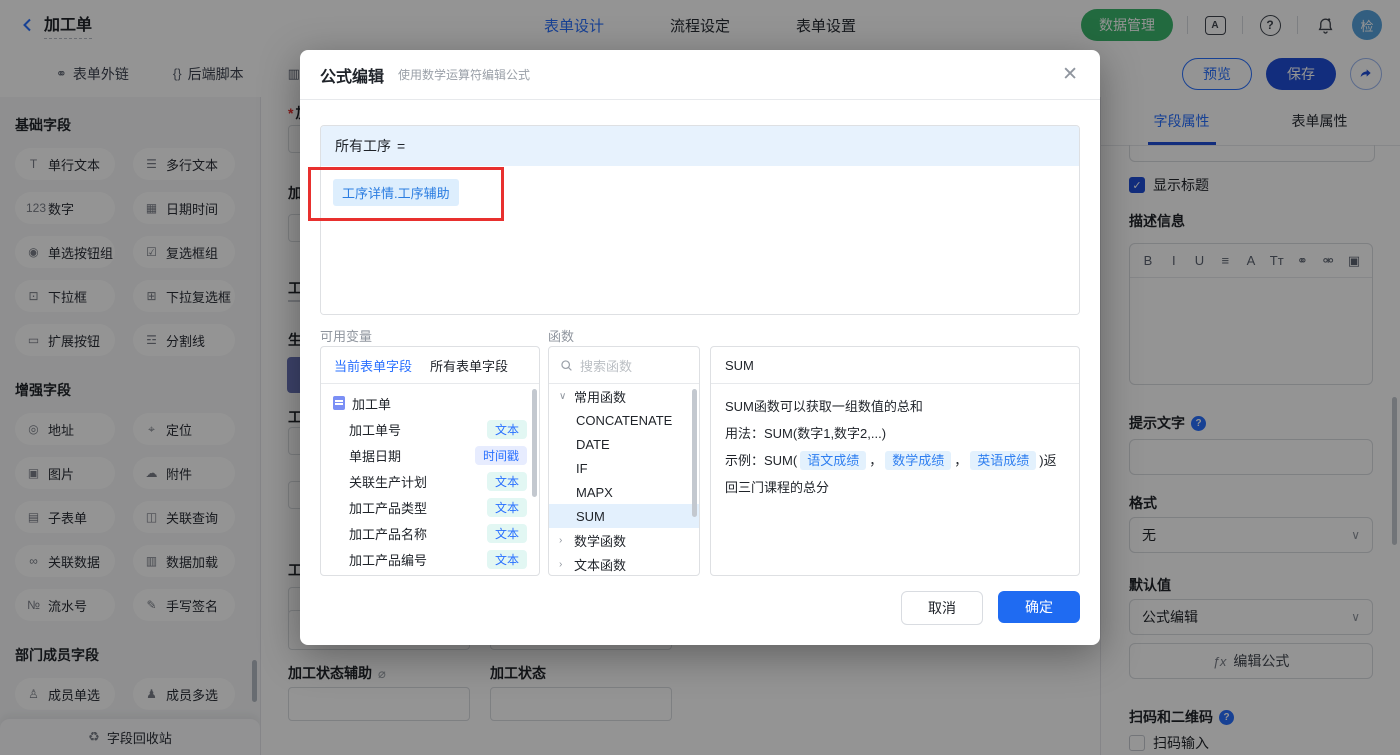  Describe the element at coordinates (594, 492) in the screenshot. I see `function-label: MAPX` at that location.